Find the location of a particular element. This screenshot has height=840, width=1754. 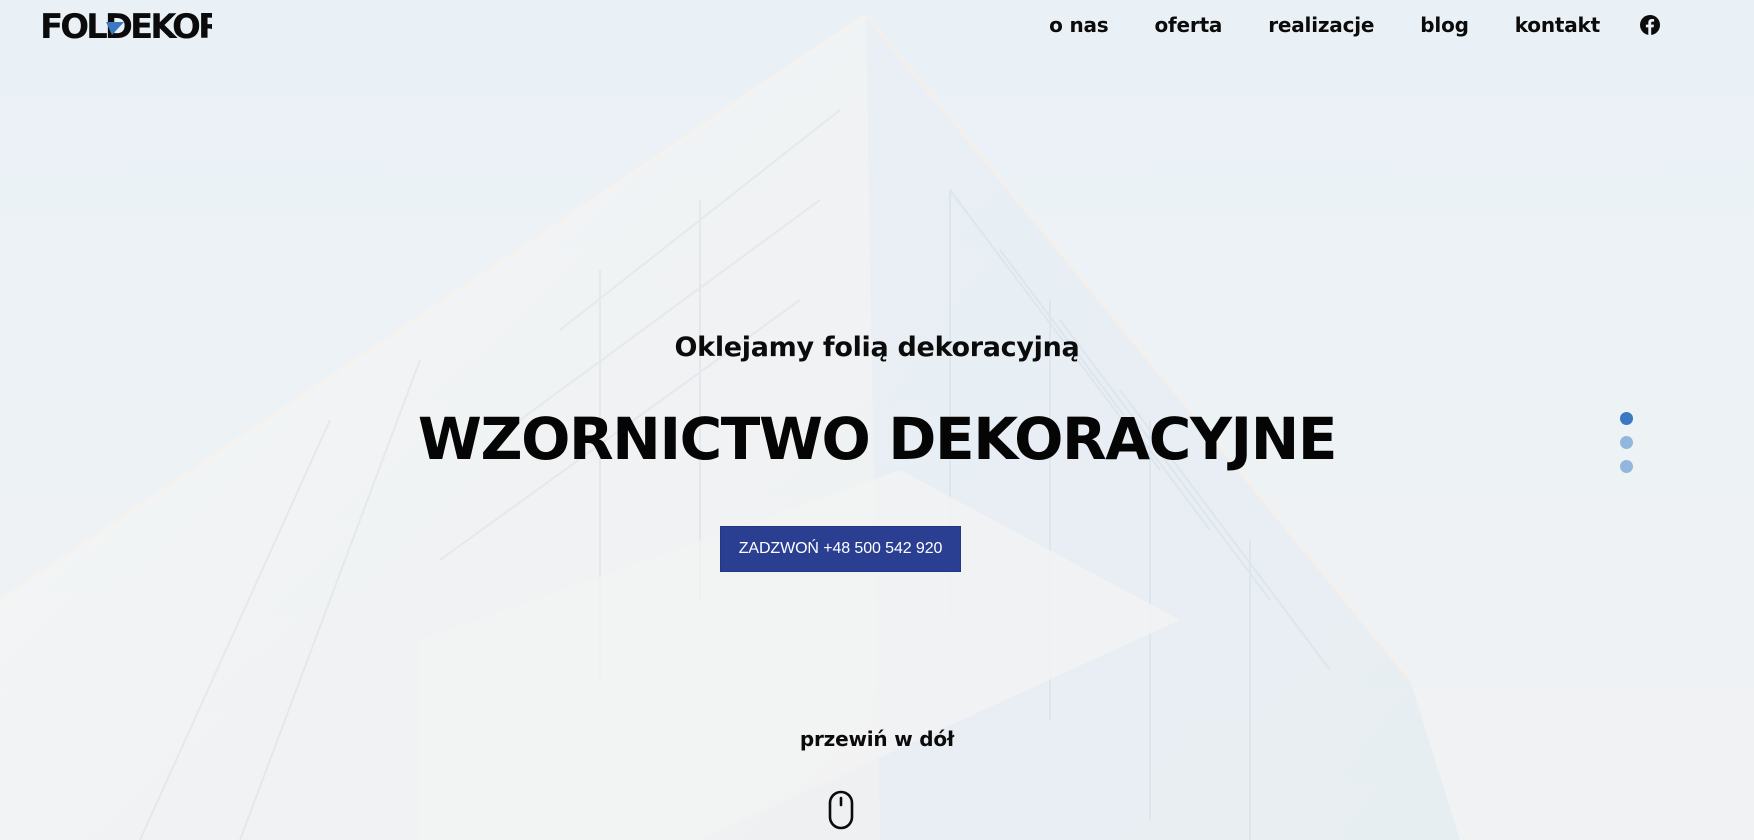

nav-o-nas: o nas is located at coordinates (1079, 25).